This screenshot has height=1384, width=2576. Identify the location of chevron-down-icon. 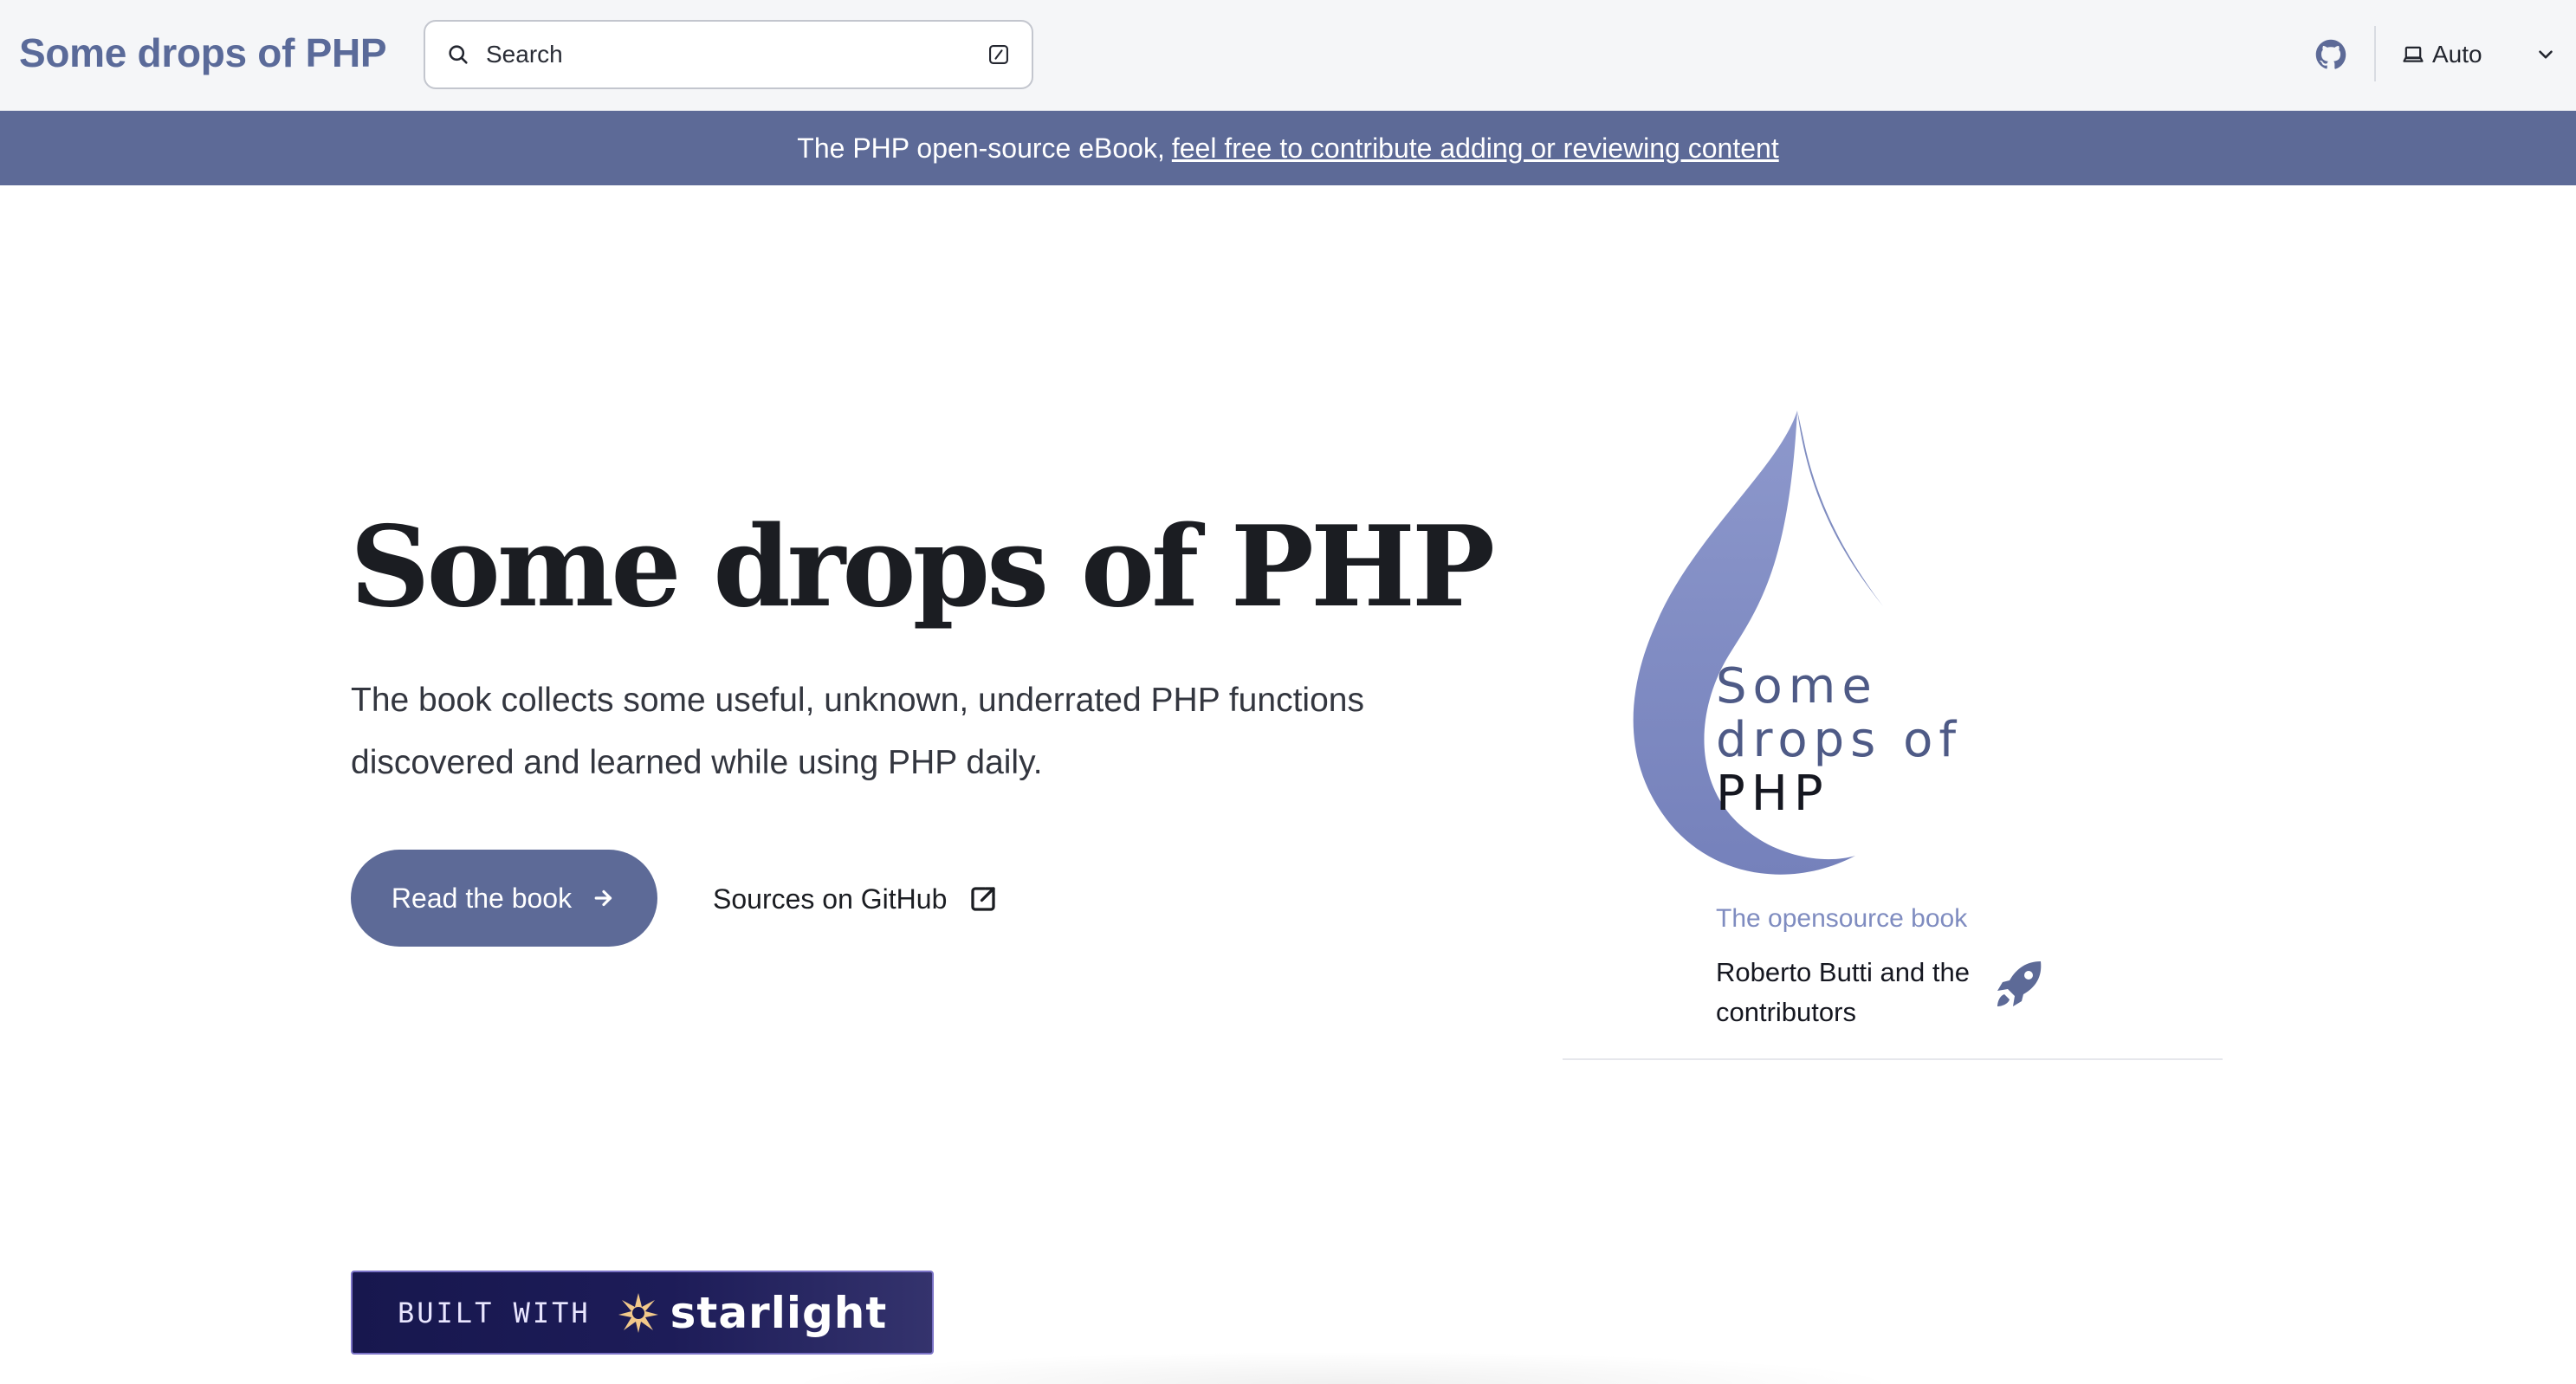
(2545, 54).